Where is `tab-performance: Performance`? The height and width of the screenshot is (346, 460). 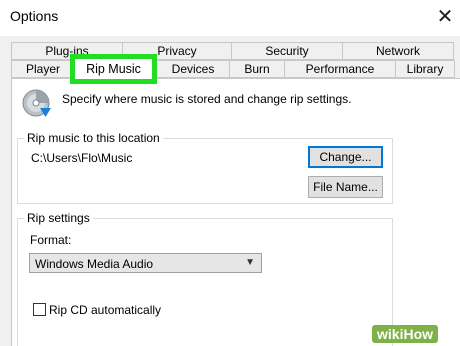 tab-performance: Performance is located at coordinates (340, 69).